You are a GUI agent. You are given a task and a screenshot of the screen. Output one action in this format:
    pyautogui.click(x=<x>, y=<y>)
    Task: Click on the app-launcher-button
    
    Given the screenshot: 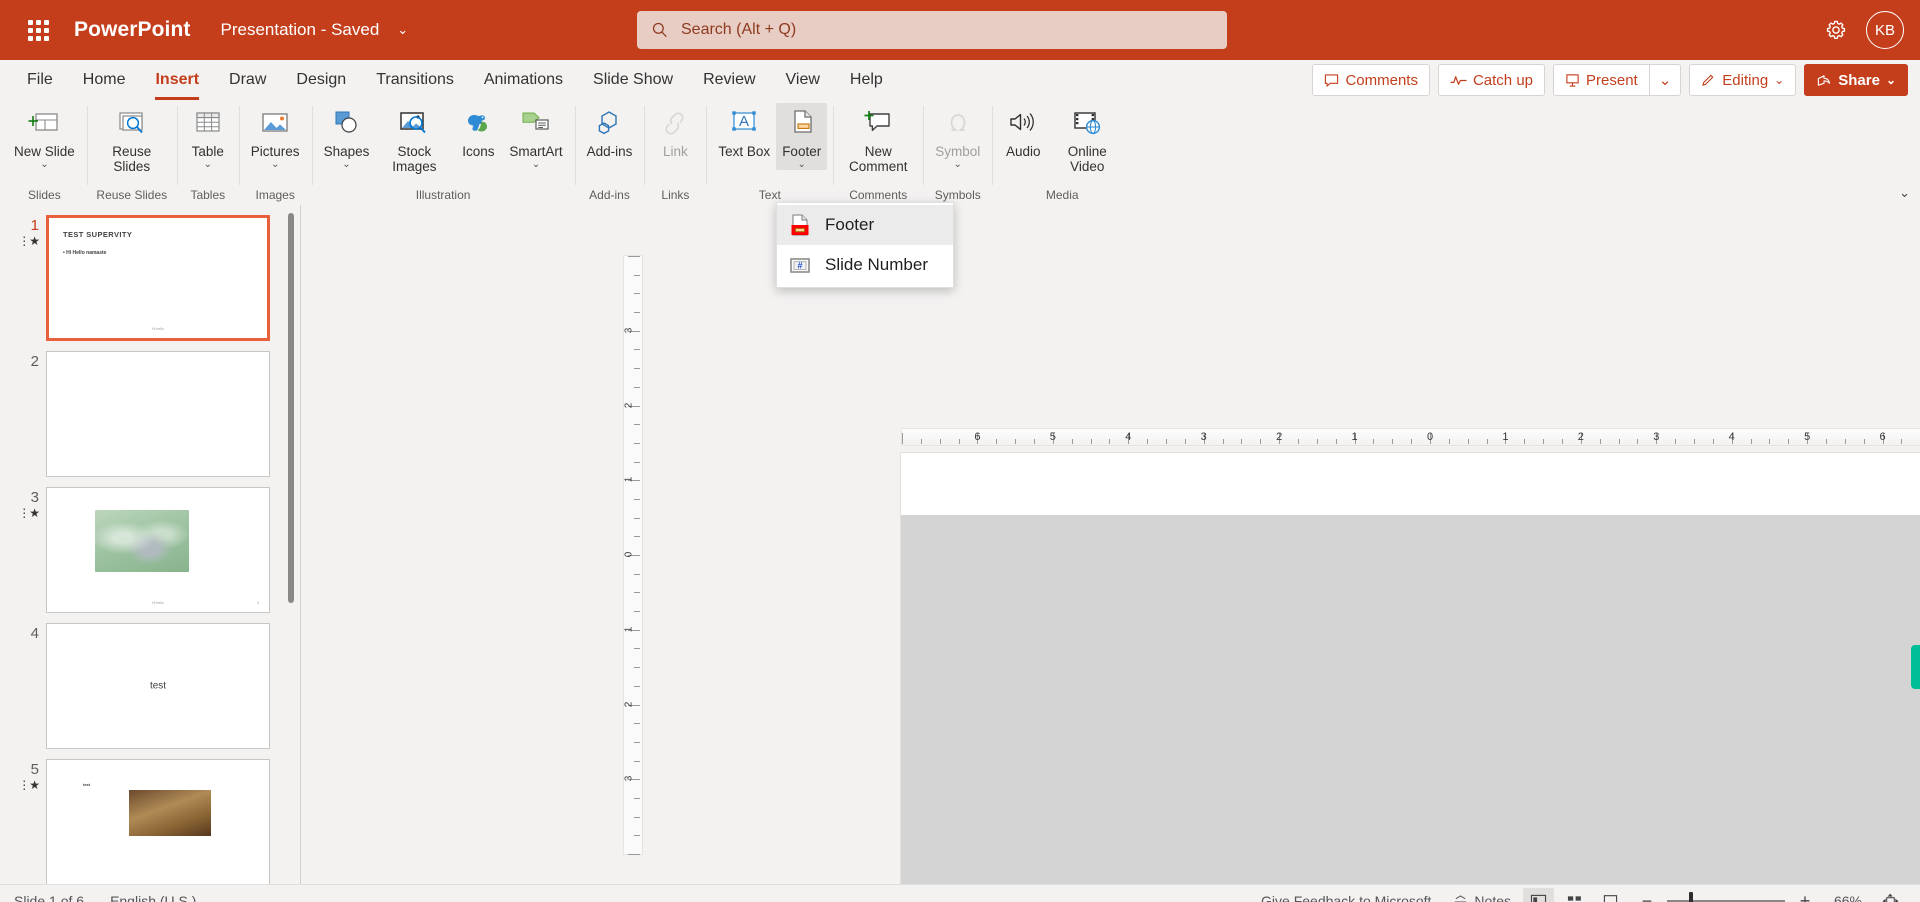 What is the action you would take?
    pyautogui.click(x=38, y=30)
    